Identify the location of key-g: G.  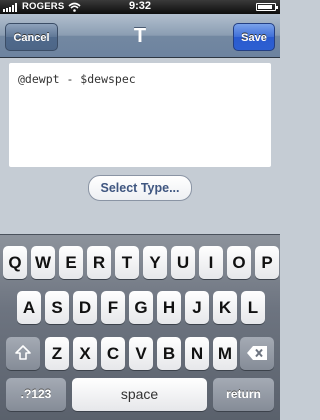
(141, 307).